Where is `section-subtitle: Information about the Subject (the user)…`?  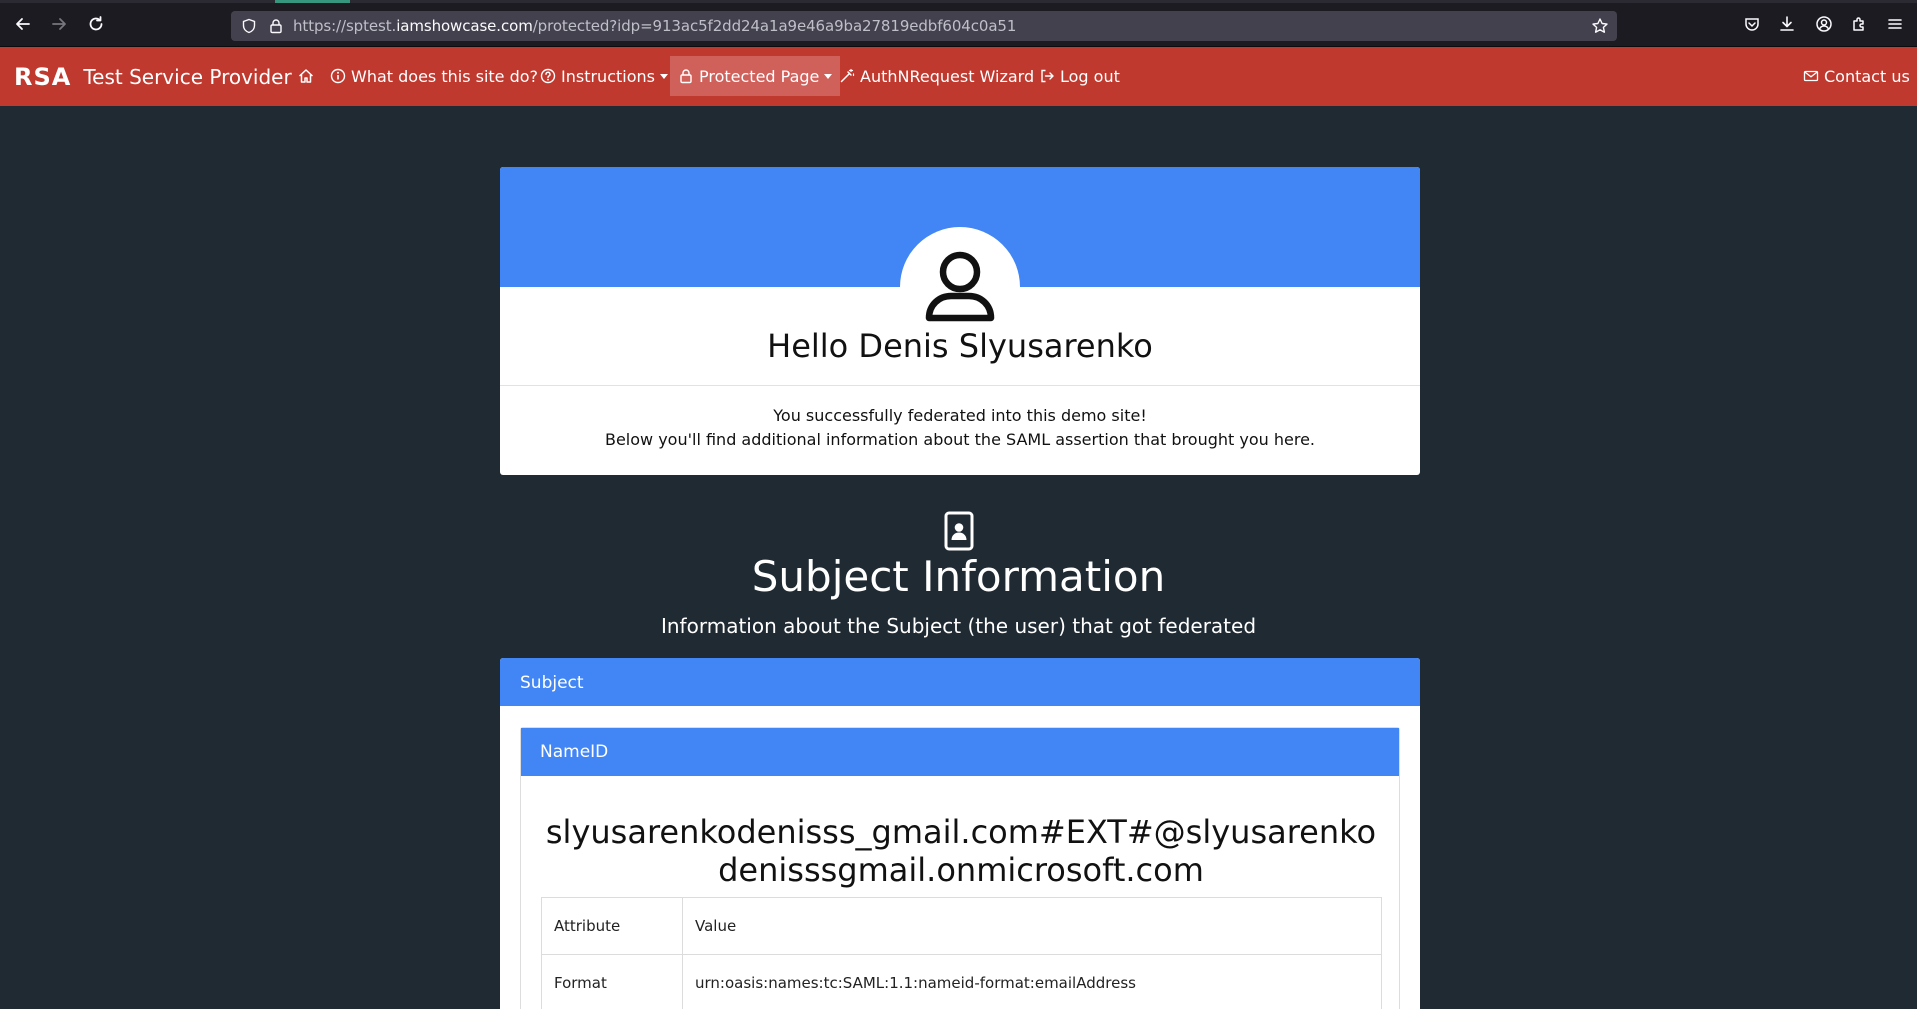 section-subtitle: Information about the Subject (the user)… is located at coordinates (958, 626).